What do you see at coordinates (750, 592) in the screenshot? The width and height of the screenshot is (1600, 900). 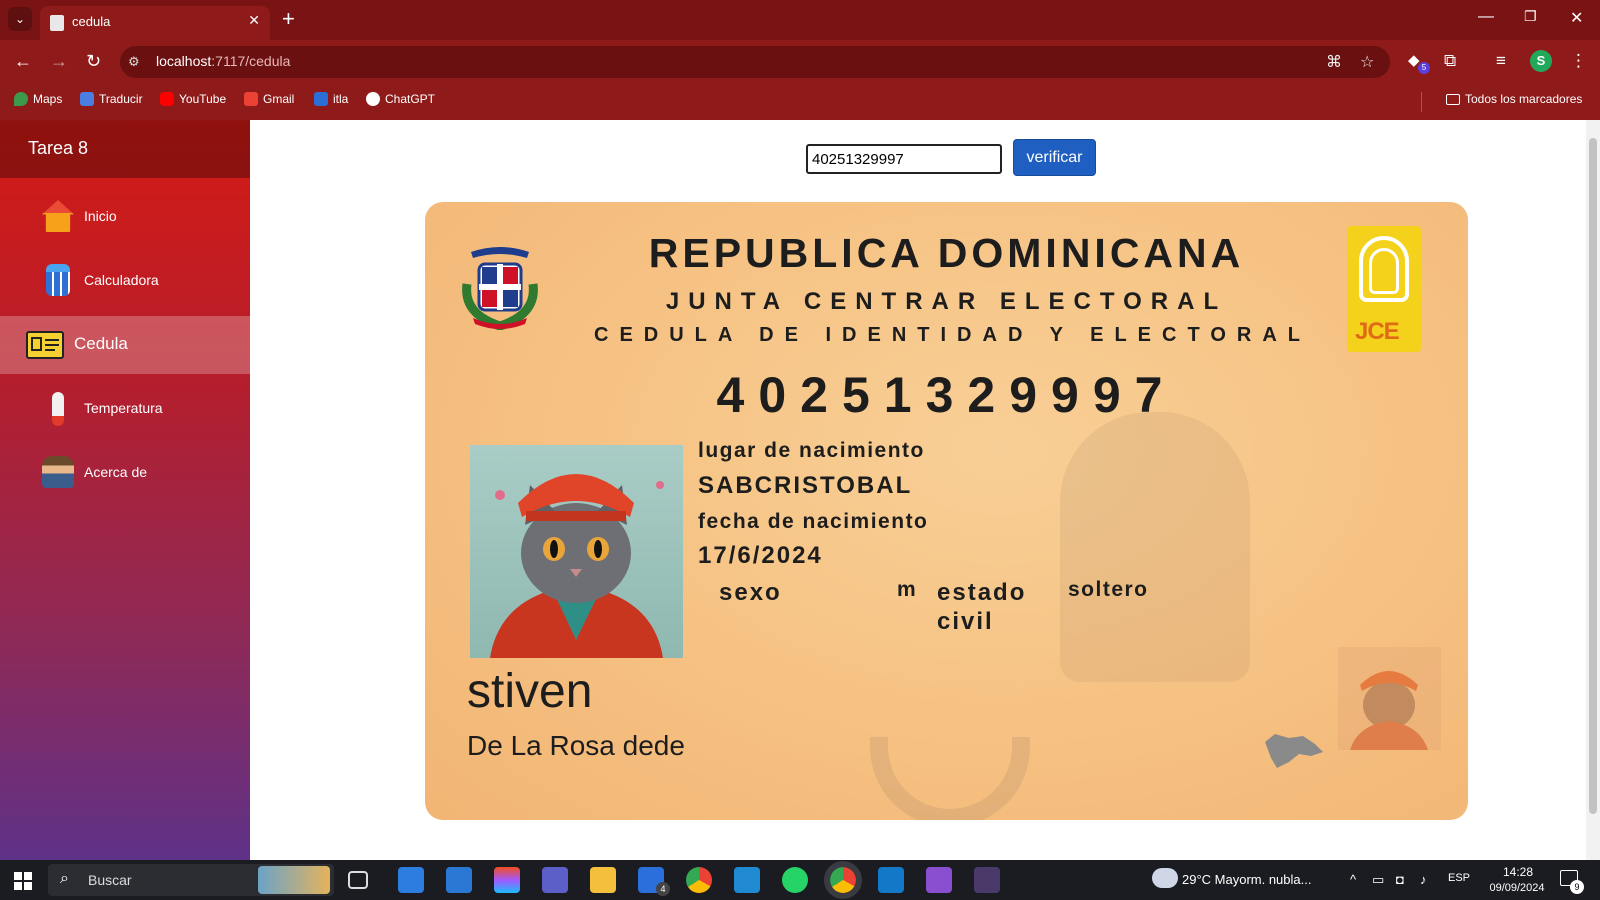 I see `sex-label: sexo` at bounding box center [750, 592].